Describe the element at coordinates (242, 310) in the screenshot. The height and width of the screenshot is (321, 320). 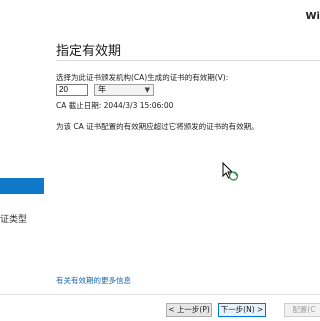
I see `next-button: 下一步(N) >` at that location.